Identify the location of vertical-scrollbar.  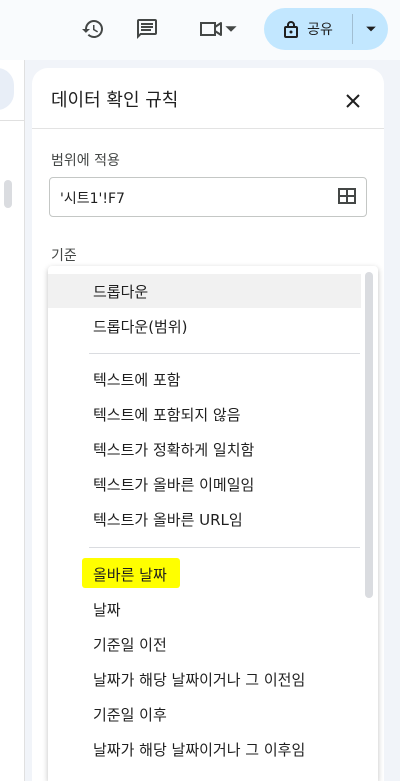
(8, 194).